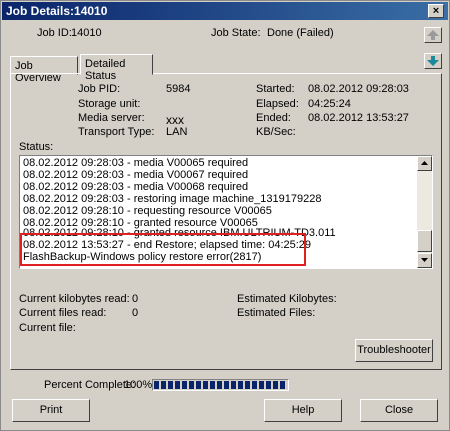 Image resolution: width=450 pixels, height=431 pixels. Describe the element at coordinates (287, 299) in the screenshot. I see `estimated-kb-label: Estimated Kilobytes:` at that location.